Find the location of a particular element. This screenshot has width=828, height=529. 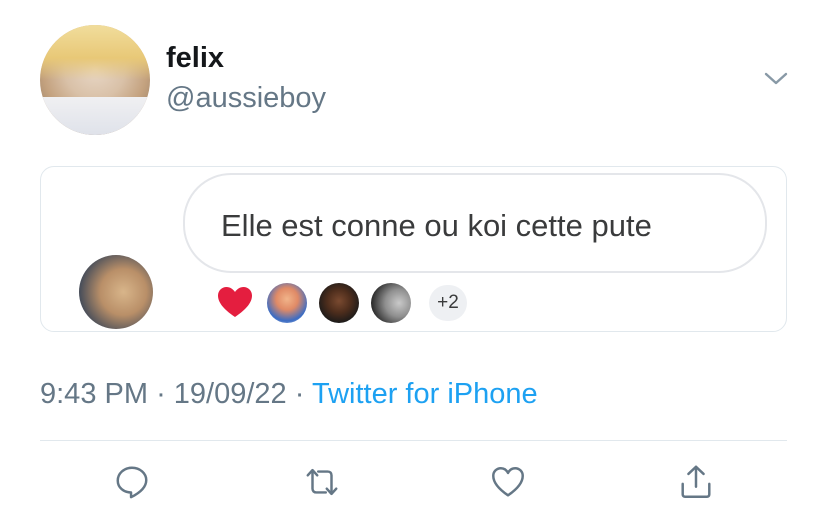

commenter-avatar is located at coordinates (116, 292).